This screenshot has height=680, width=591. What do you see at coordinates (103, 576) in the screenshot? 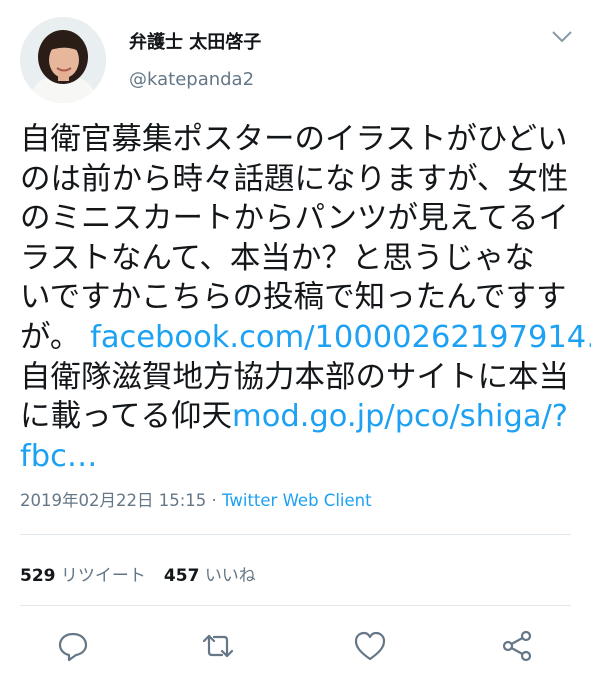
I see `retweet-label: リツイート` at bounding box center [103, 576].